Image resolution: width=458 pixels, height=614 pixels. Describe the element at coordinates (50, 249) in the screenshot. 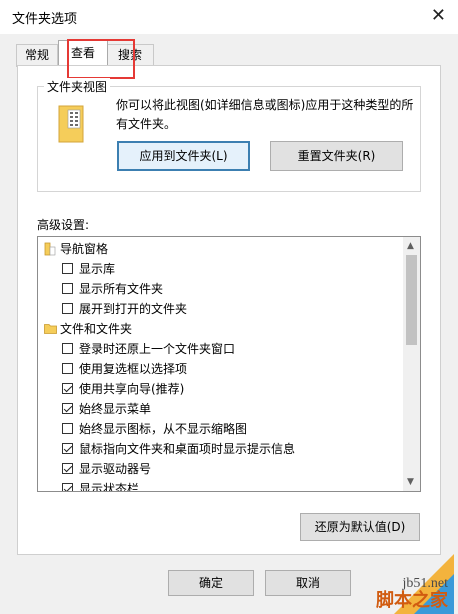

I see `navigation-pane-icon` at that location.